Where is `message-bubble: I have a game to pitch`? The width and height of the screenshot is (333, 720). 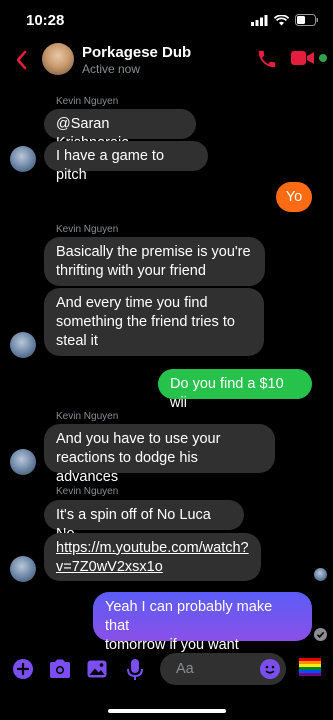
message-bubble: I have a game to pitch is located at coordinates (126, 162).